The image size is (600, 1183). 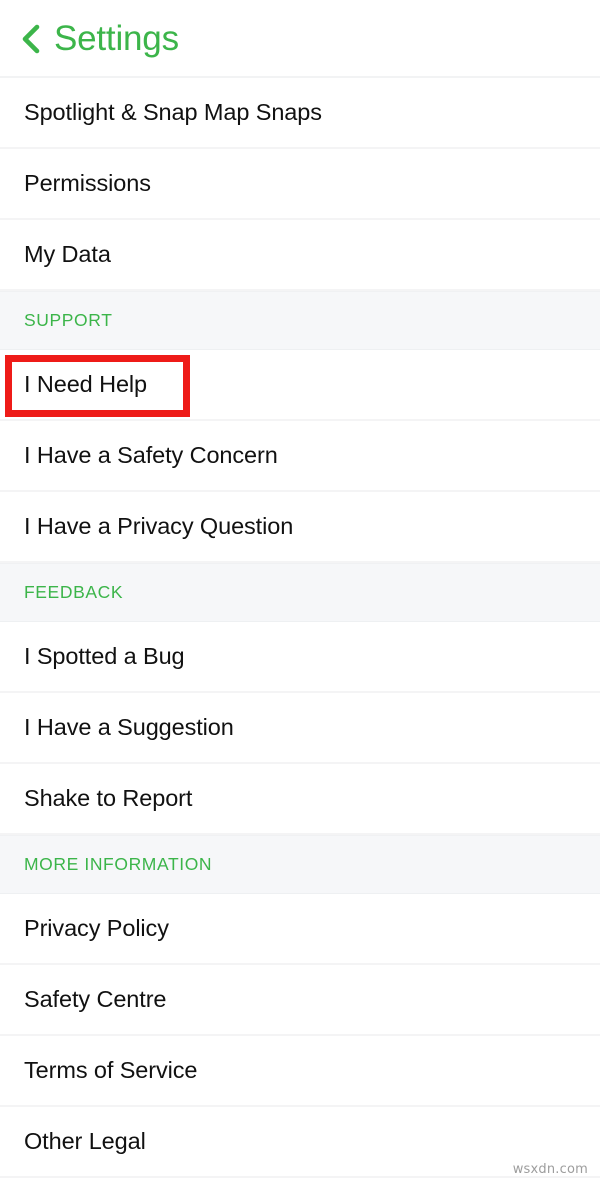 I want to click on section-header: SUPPORT, so click(x=300, y=320).